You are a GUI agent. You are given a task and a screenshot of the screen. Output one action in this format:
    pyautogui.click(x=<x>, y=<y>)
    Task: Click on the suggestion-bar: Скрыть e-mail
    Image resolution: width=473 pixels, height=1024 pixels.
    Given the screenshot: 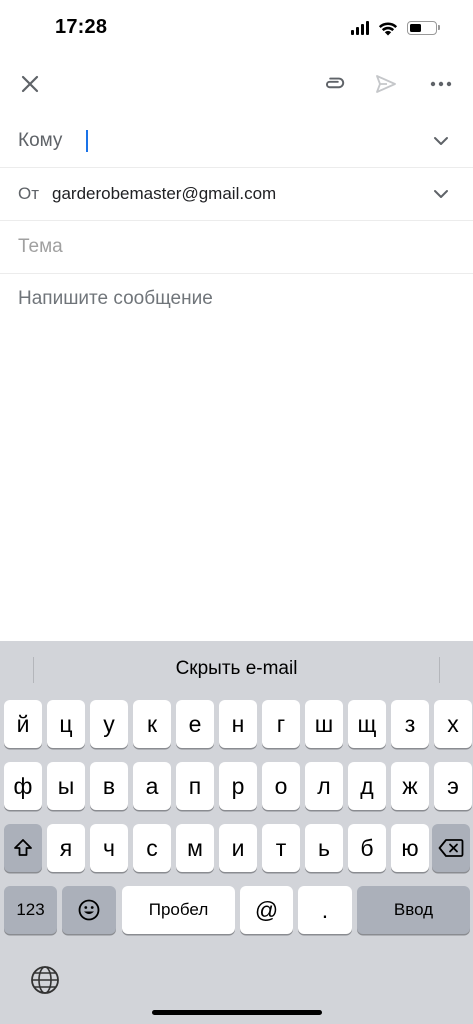 What is the action you would take?
    pyautogui.click(x=236, y=669)
    